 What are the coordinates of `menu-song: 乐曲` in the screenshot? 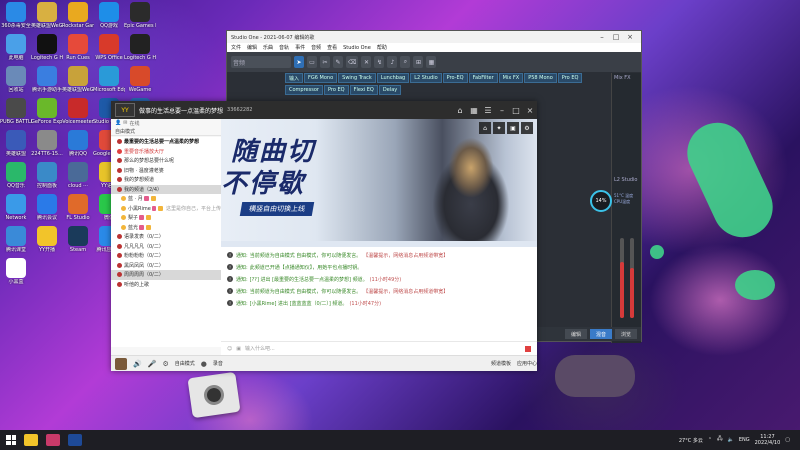 It's located at (268, 47).